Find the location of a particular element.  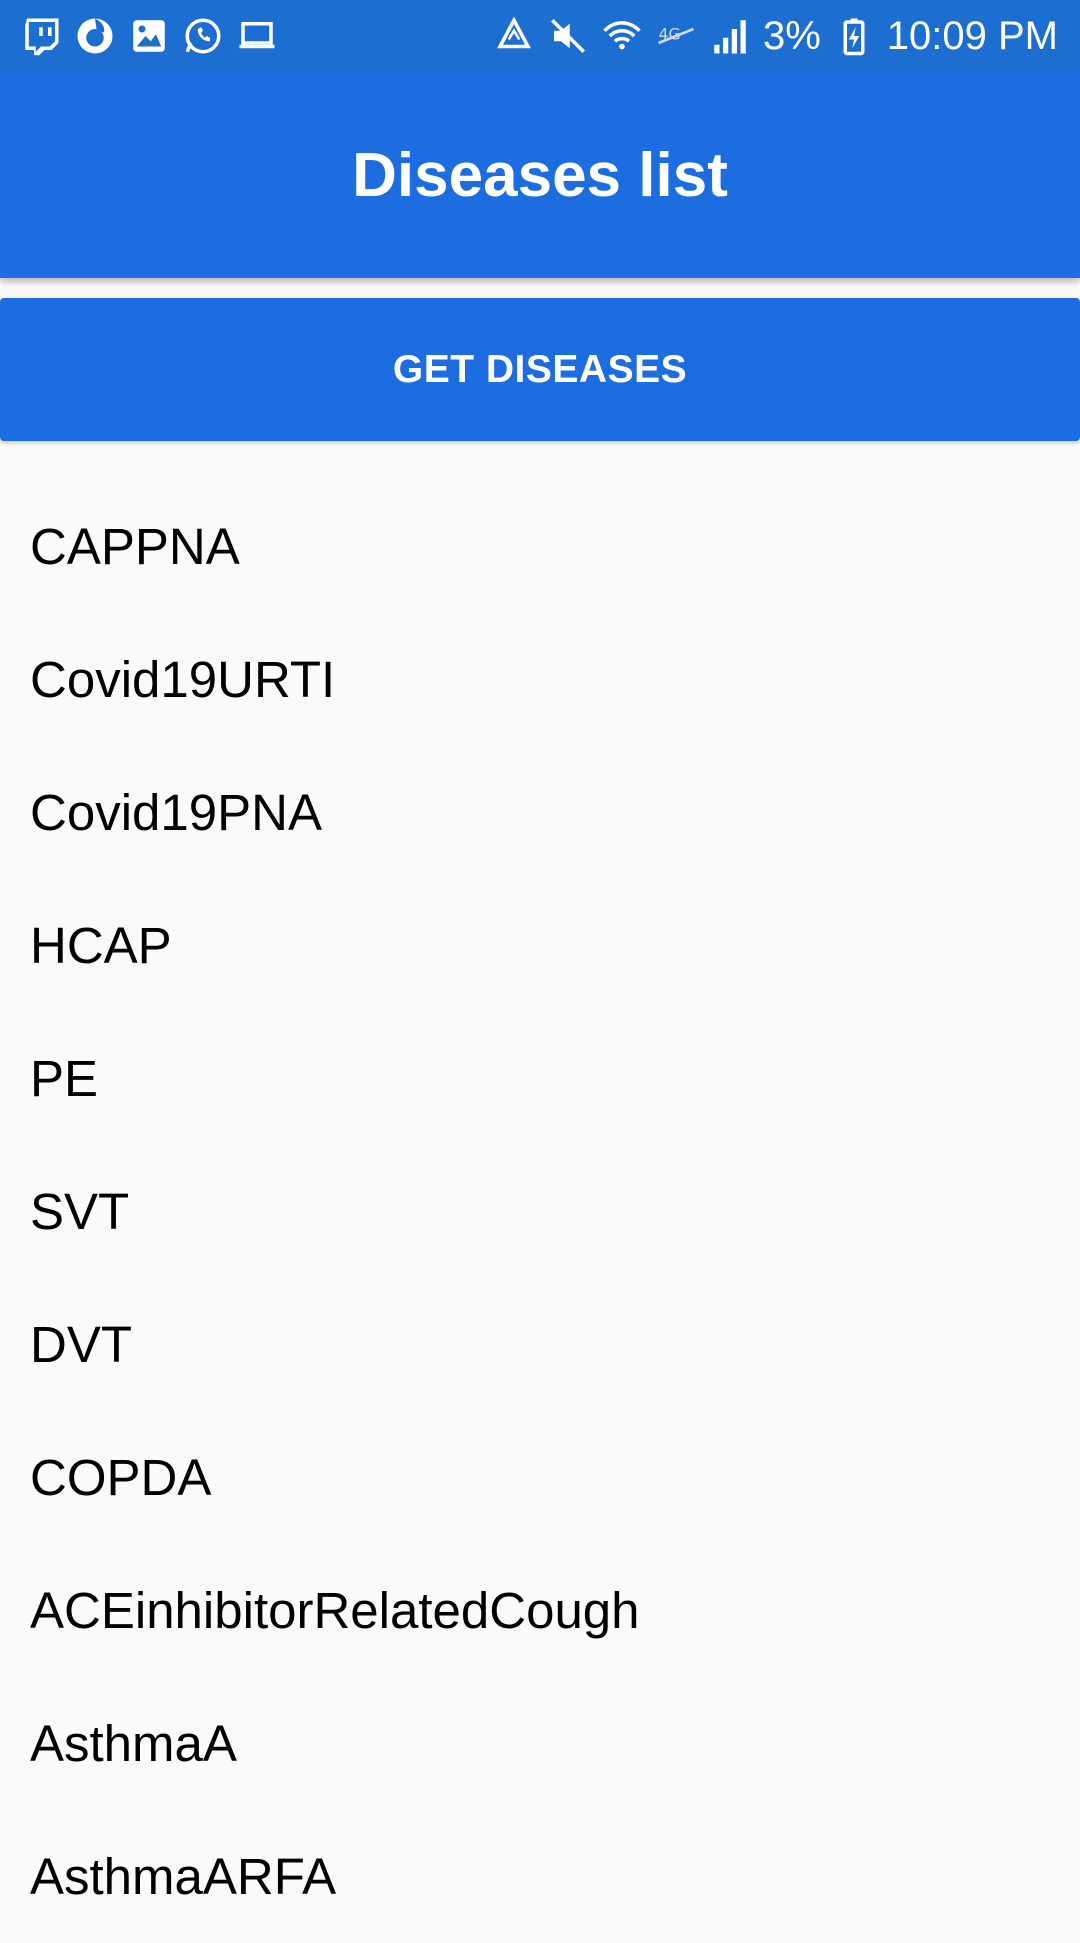

list-item-label: SVT is located at coordinates (80, 1211).